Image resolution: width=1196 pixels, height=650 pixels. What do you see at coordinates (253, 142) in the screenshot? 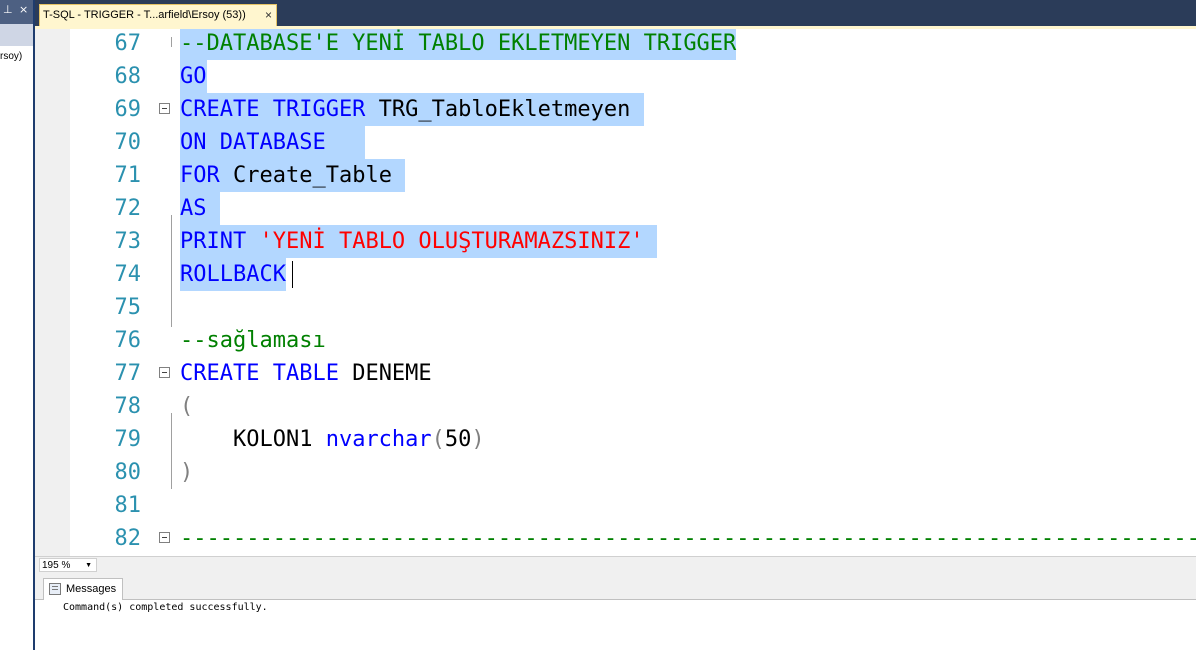
I see `code-token: ON DATABASE` at bounding box center [253, 142].